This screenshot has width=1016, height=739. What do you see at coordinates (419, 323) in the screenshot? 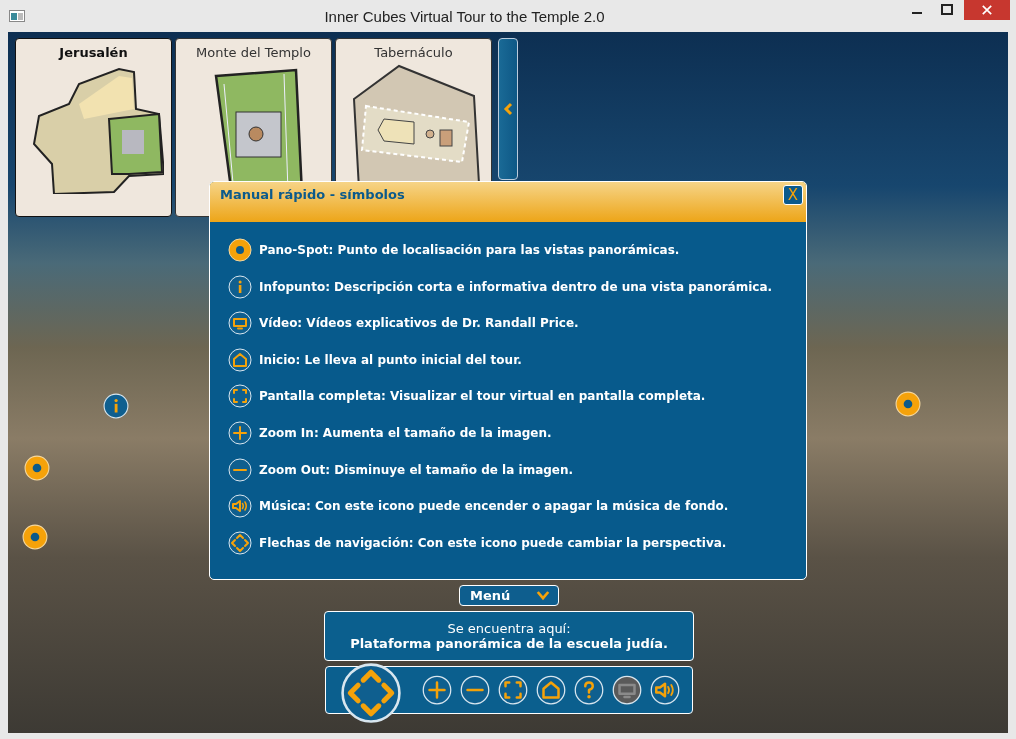
I see `legend-text: Vídeo: Vídeos explicativos de Dr. Randall Price.` at bounding box center [419, 323].